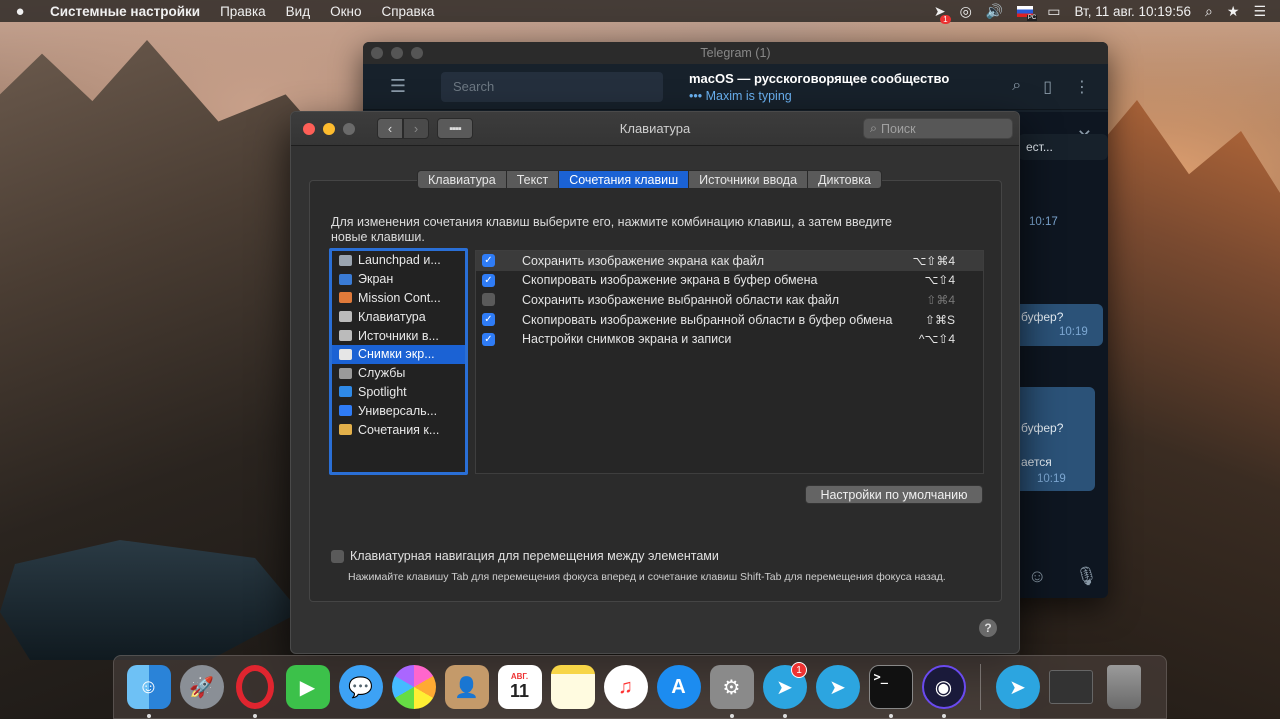 The height and width of the screenshot is (719, 1280). Describe the element at coordinates (735, 53) in the screenshot. I see `telegram-title: Telegram (1)` at that location.